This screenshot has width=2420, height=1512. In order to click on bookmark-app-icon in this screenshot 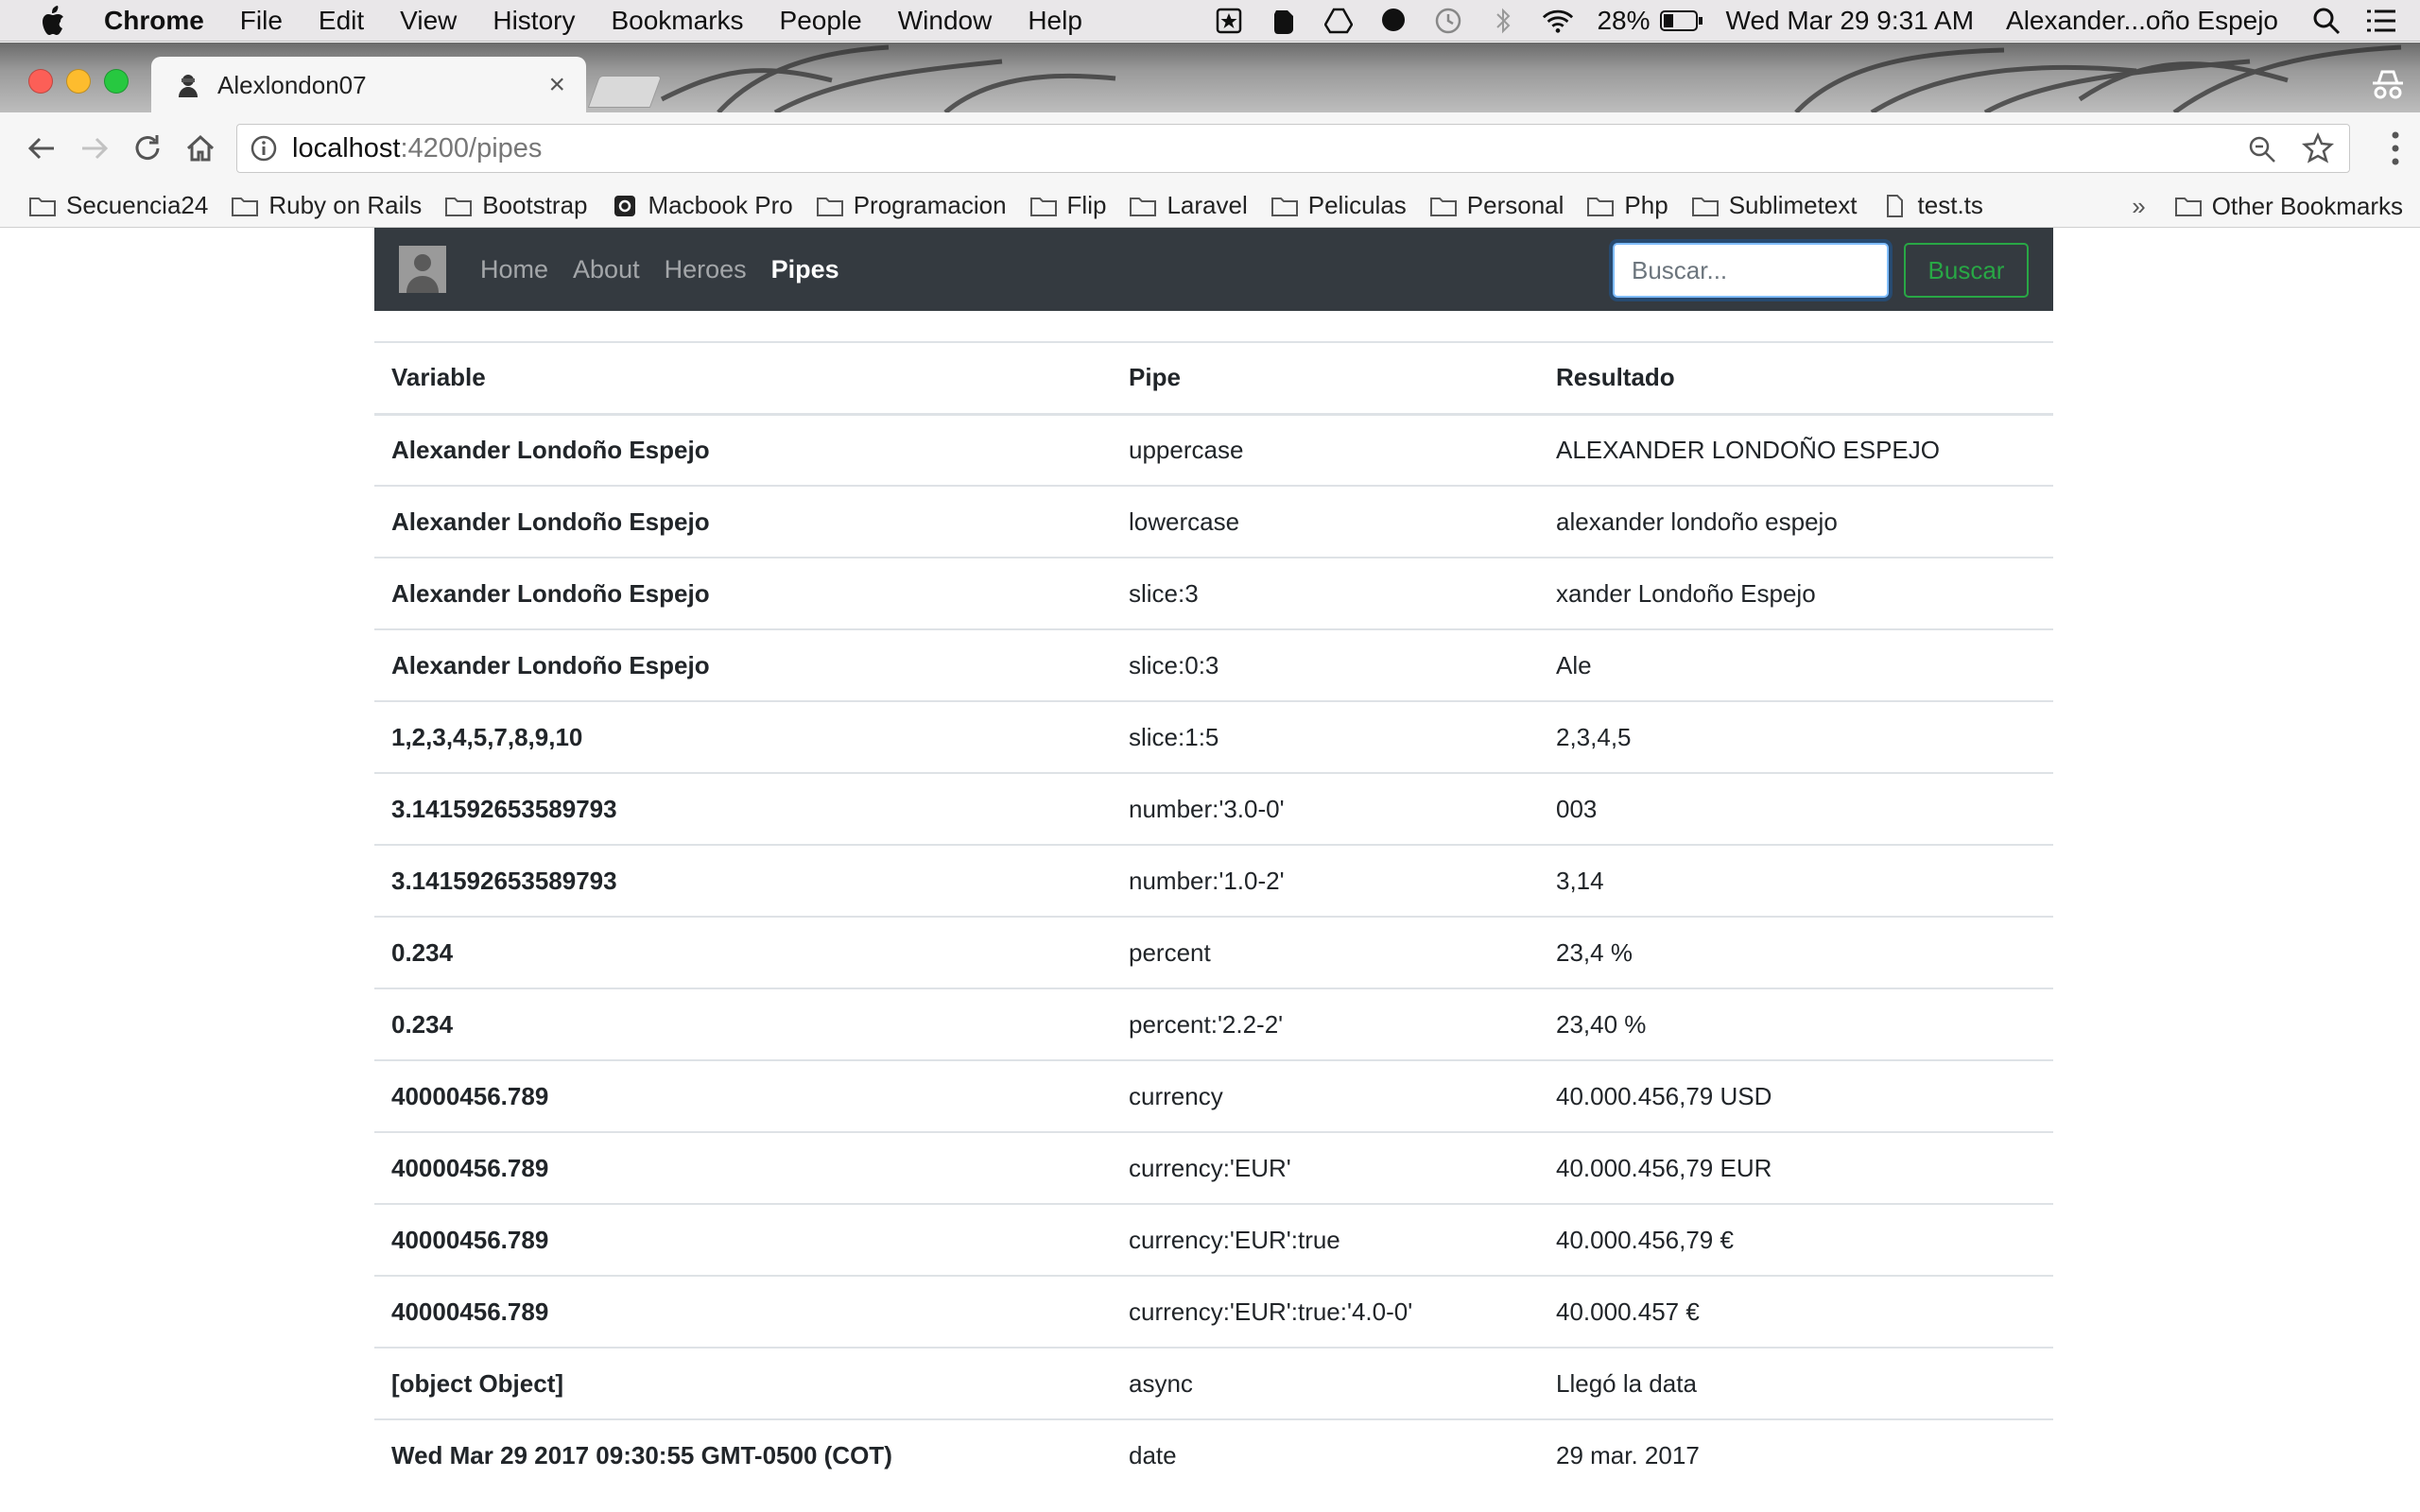, I will do `click(1229, 21)`.